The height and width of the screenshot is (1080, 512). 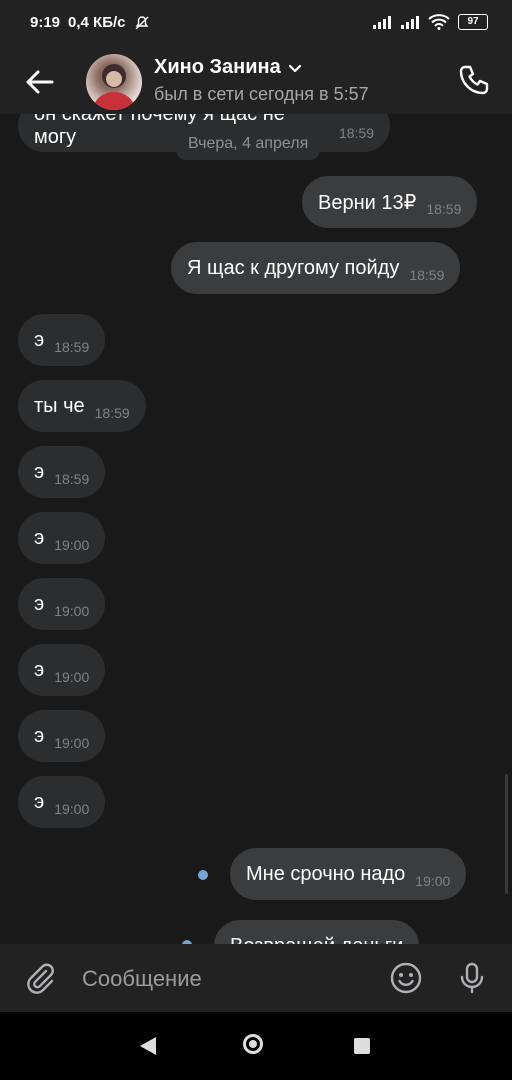 What do you see at coordinates (256, 81) in the screenshot?
I see `chat-header: Хино Занина был в сети сегодня в 5:57` at bounding box center [256, 81].